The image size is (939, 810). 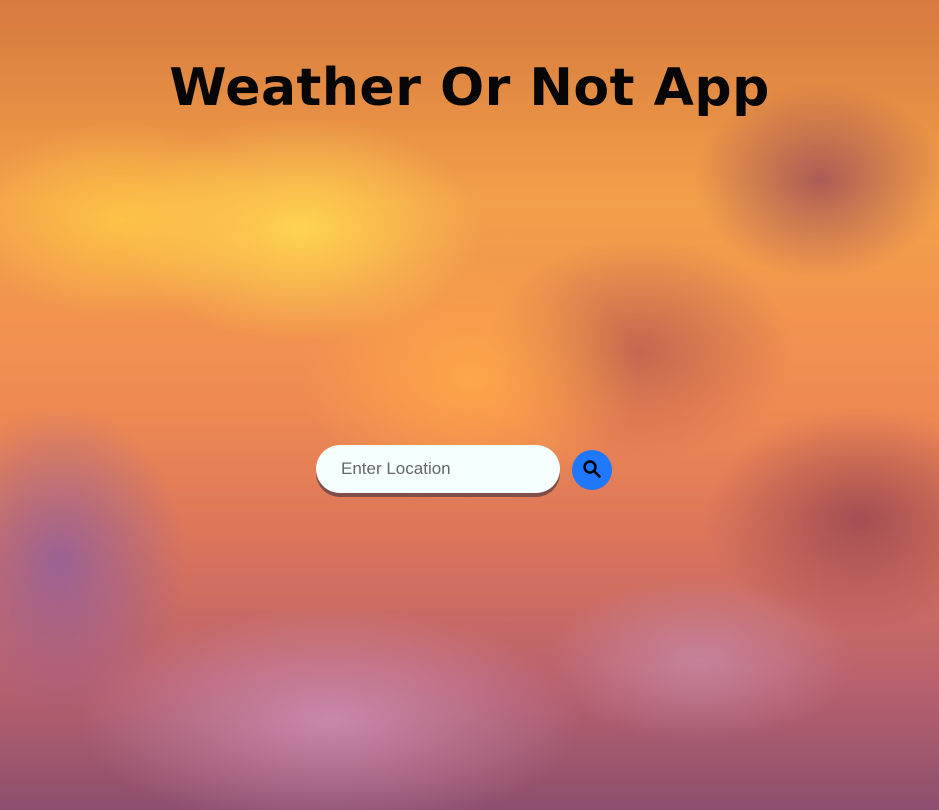 What do you see at coordinates (469, 88) in the screenshot?
I see `app-title: Weather Or Not App` at bounding box center [469, 88].